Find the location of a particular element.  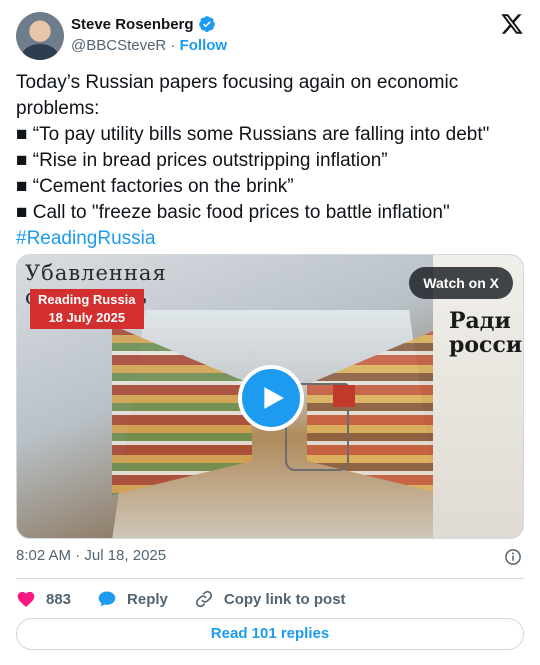

action-bar: 883 Reply Copy link to post is located at coordinates (270, 599).